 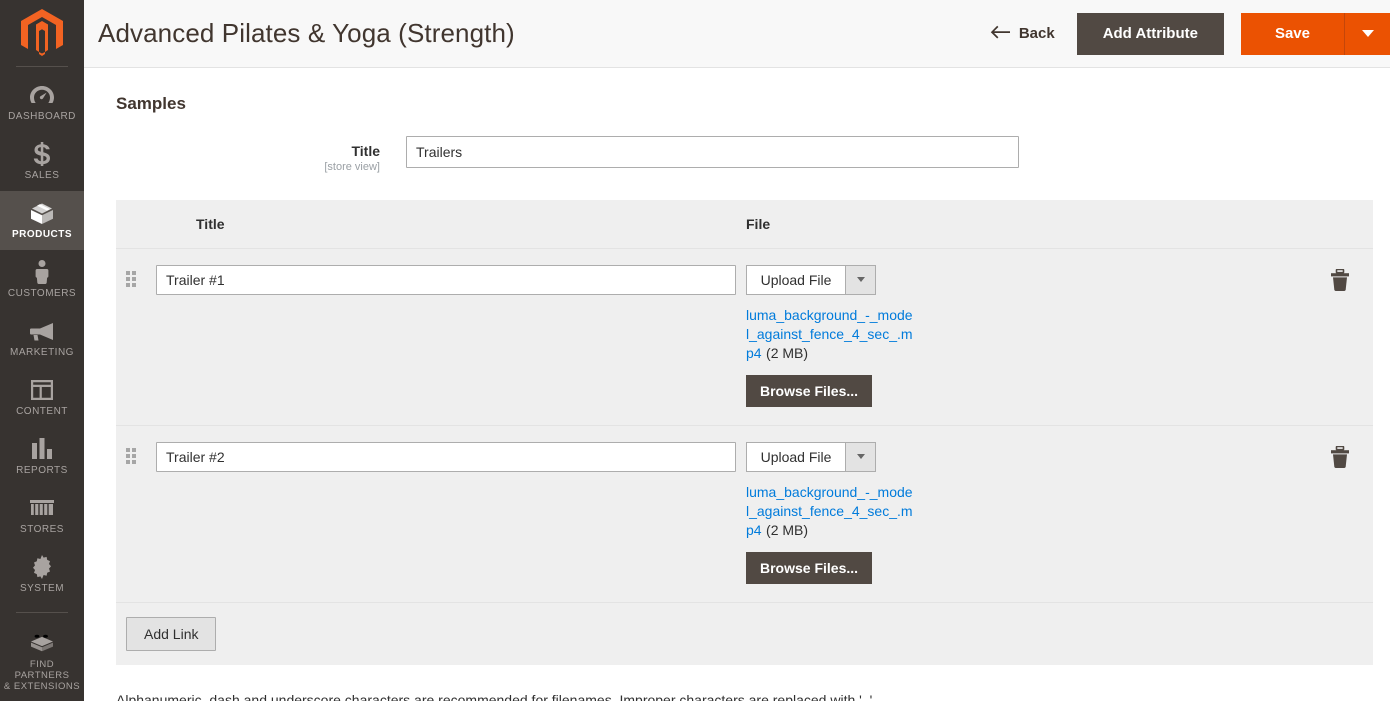 I want to click on samples-table-foot: Add Link, so click(x=744, y=633).